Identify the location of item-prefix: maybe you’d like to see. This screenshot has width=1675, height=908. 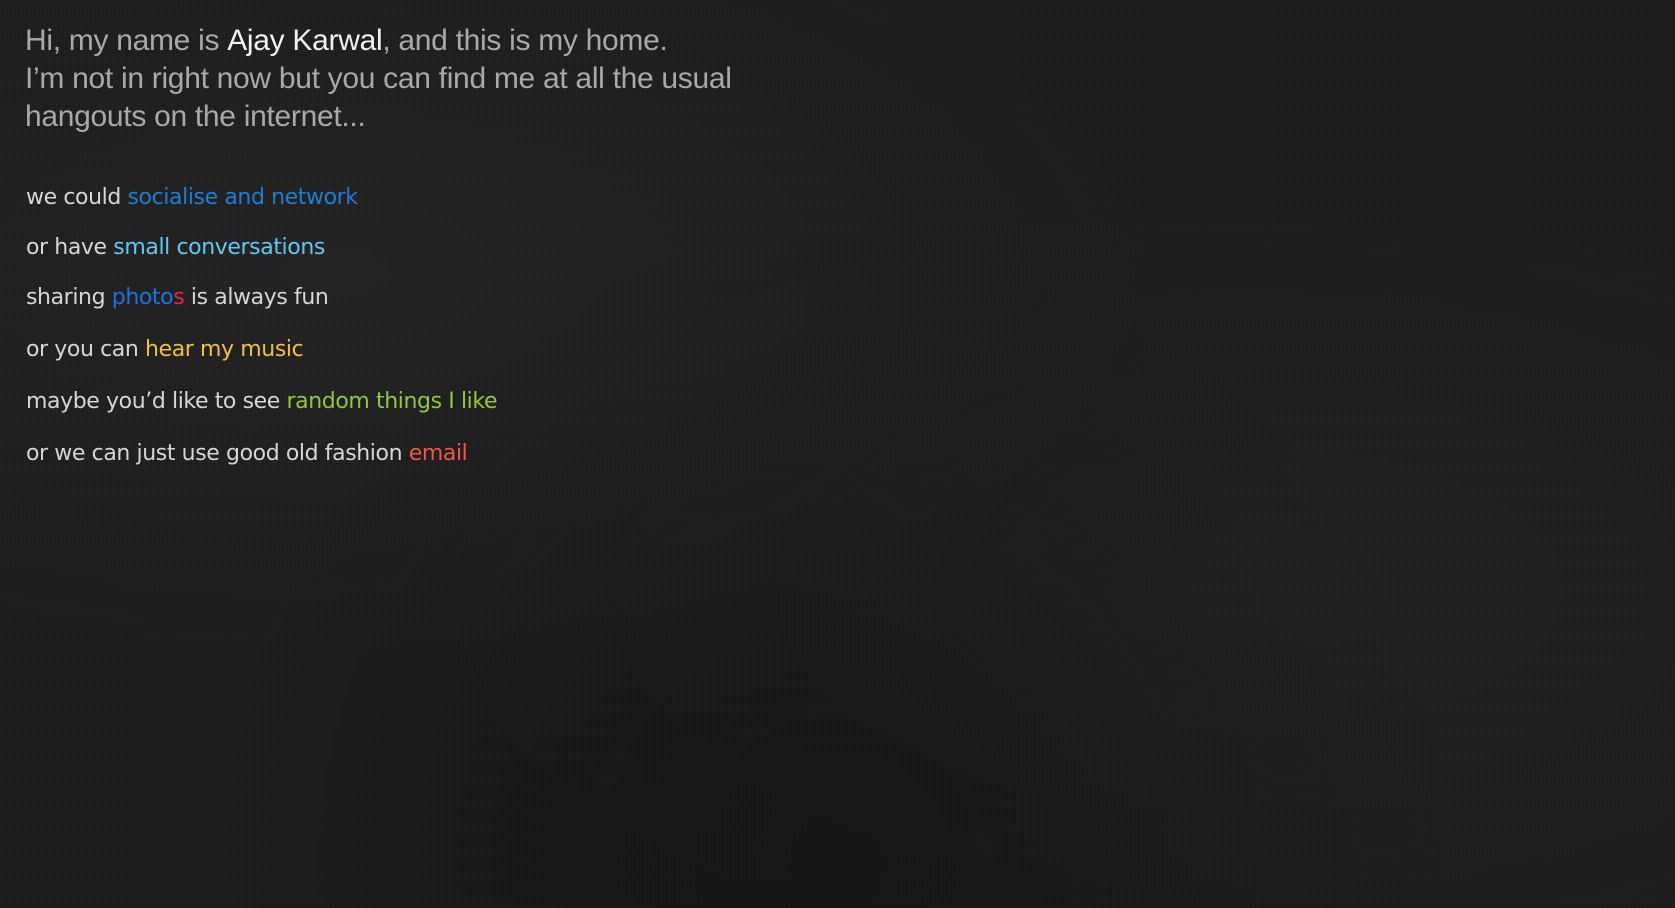
(156, 401).